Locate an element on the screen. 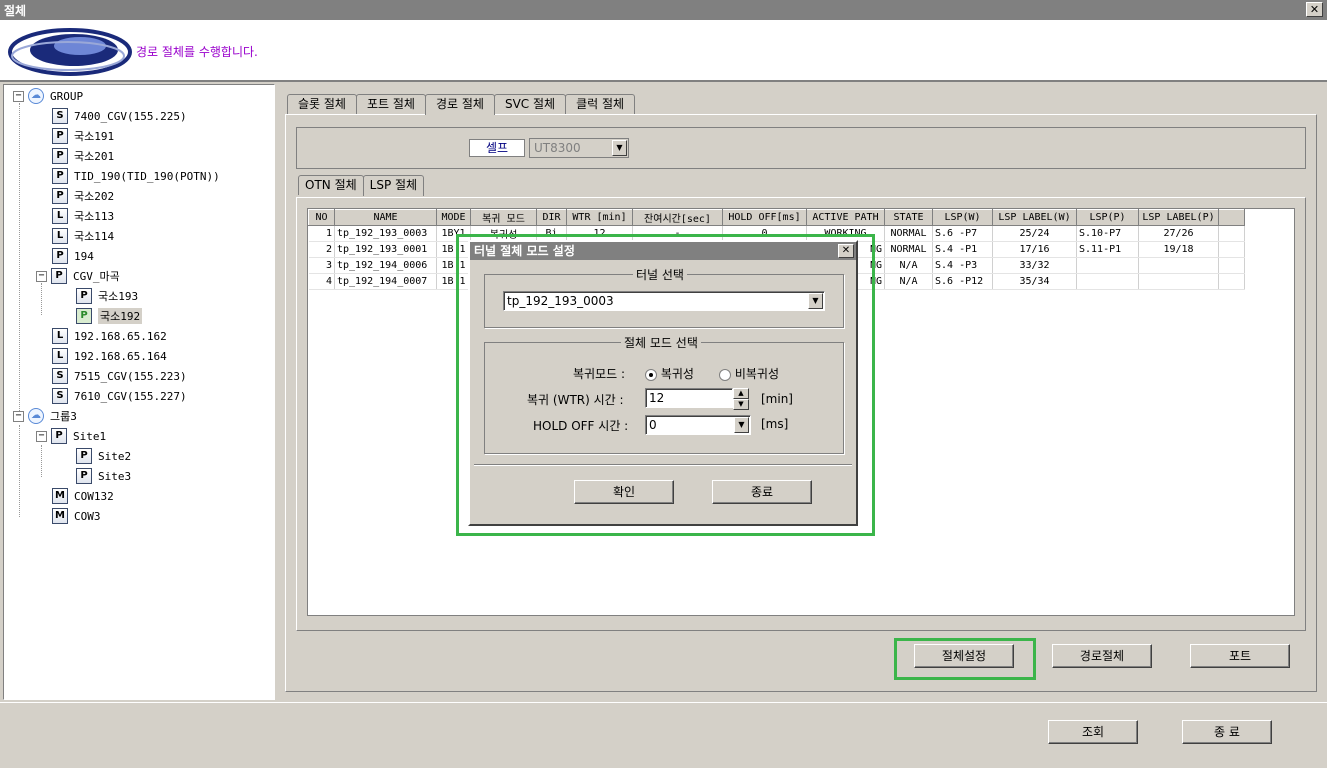 The height and width of the screenshot is (768, 1327). restore-radio: 복귀성 is located at coordinates (669, 373).